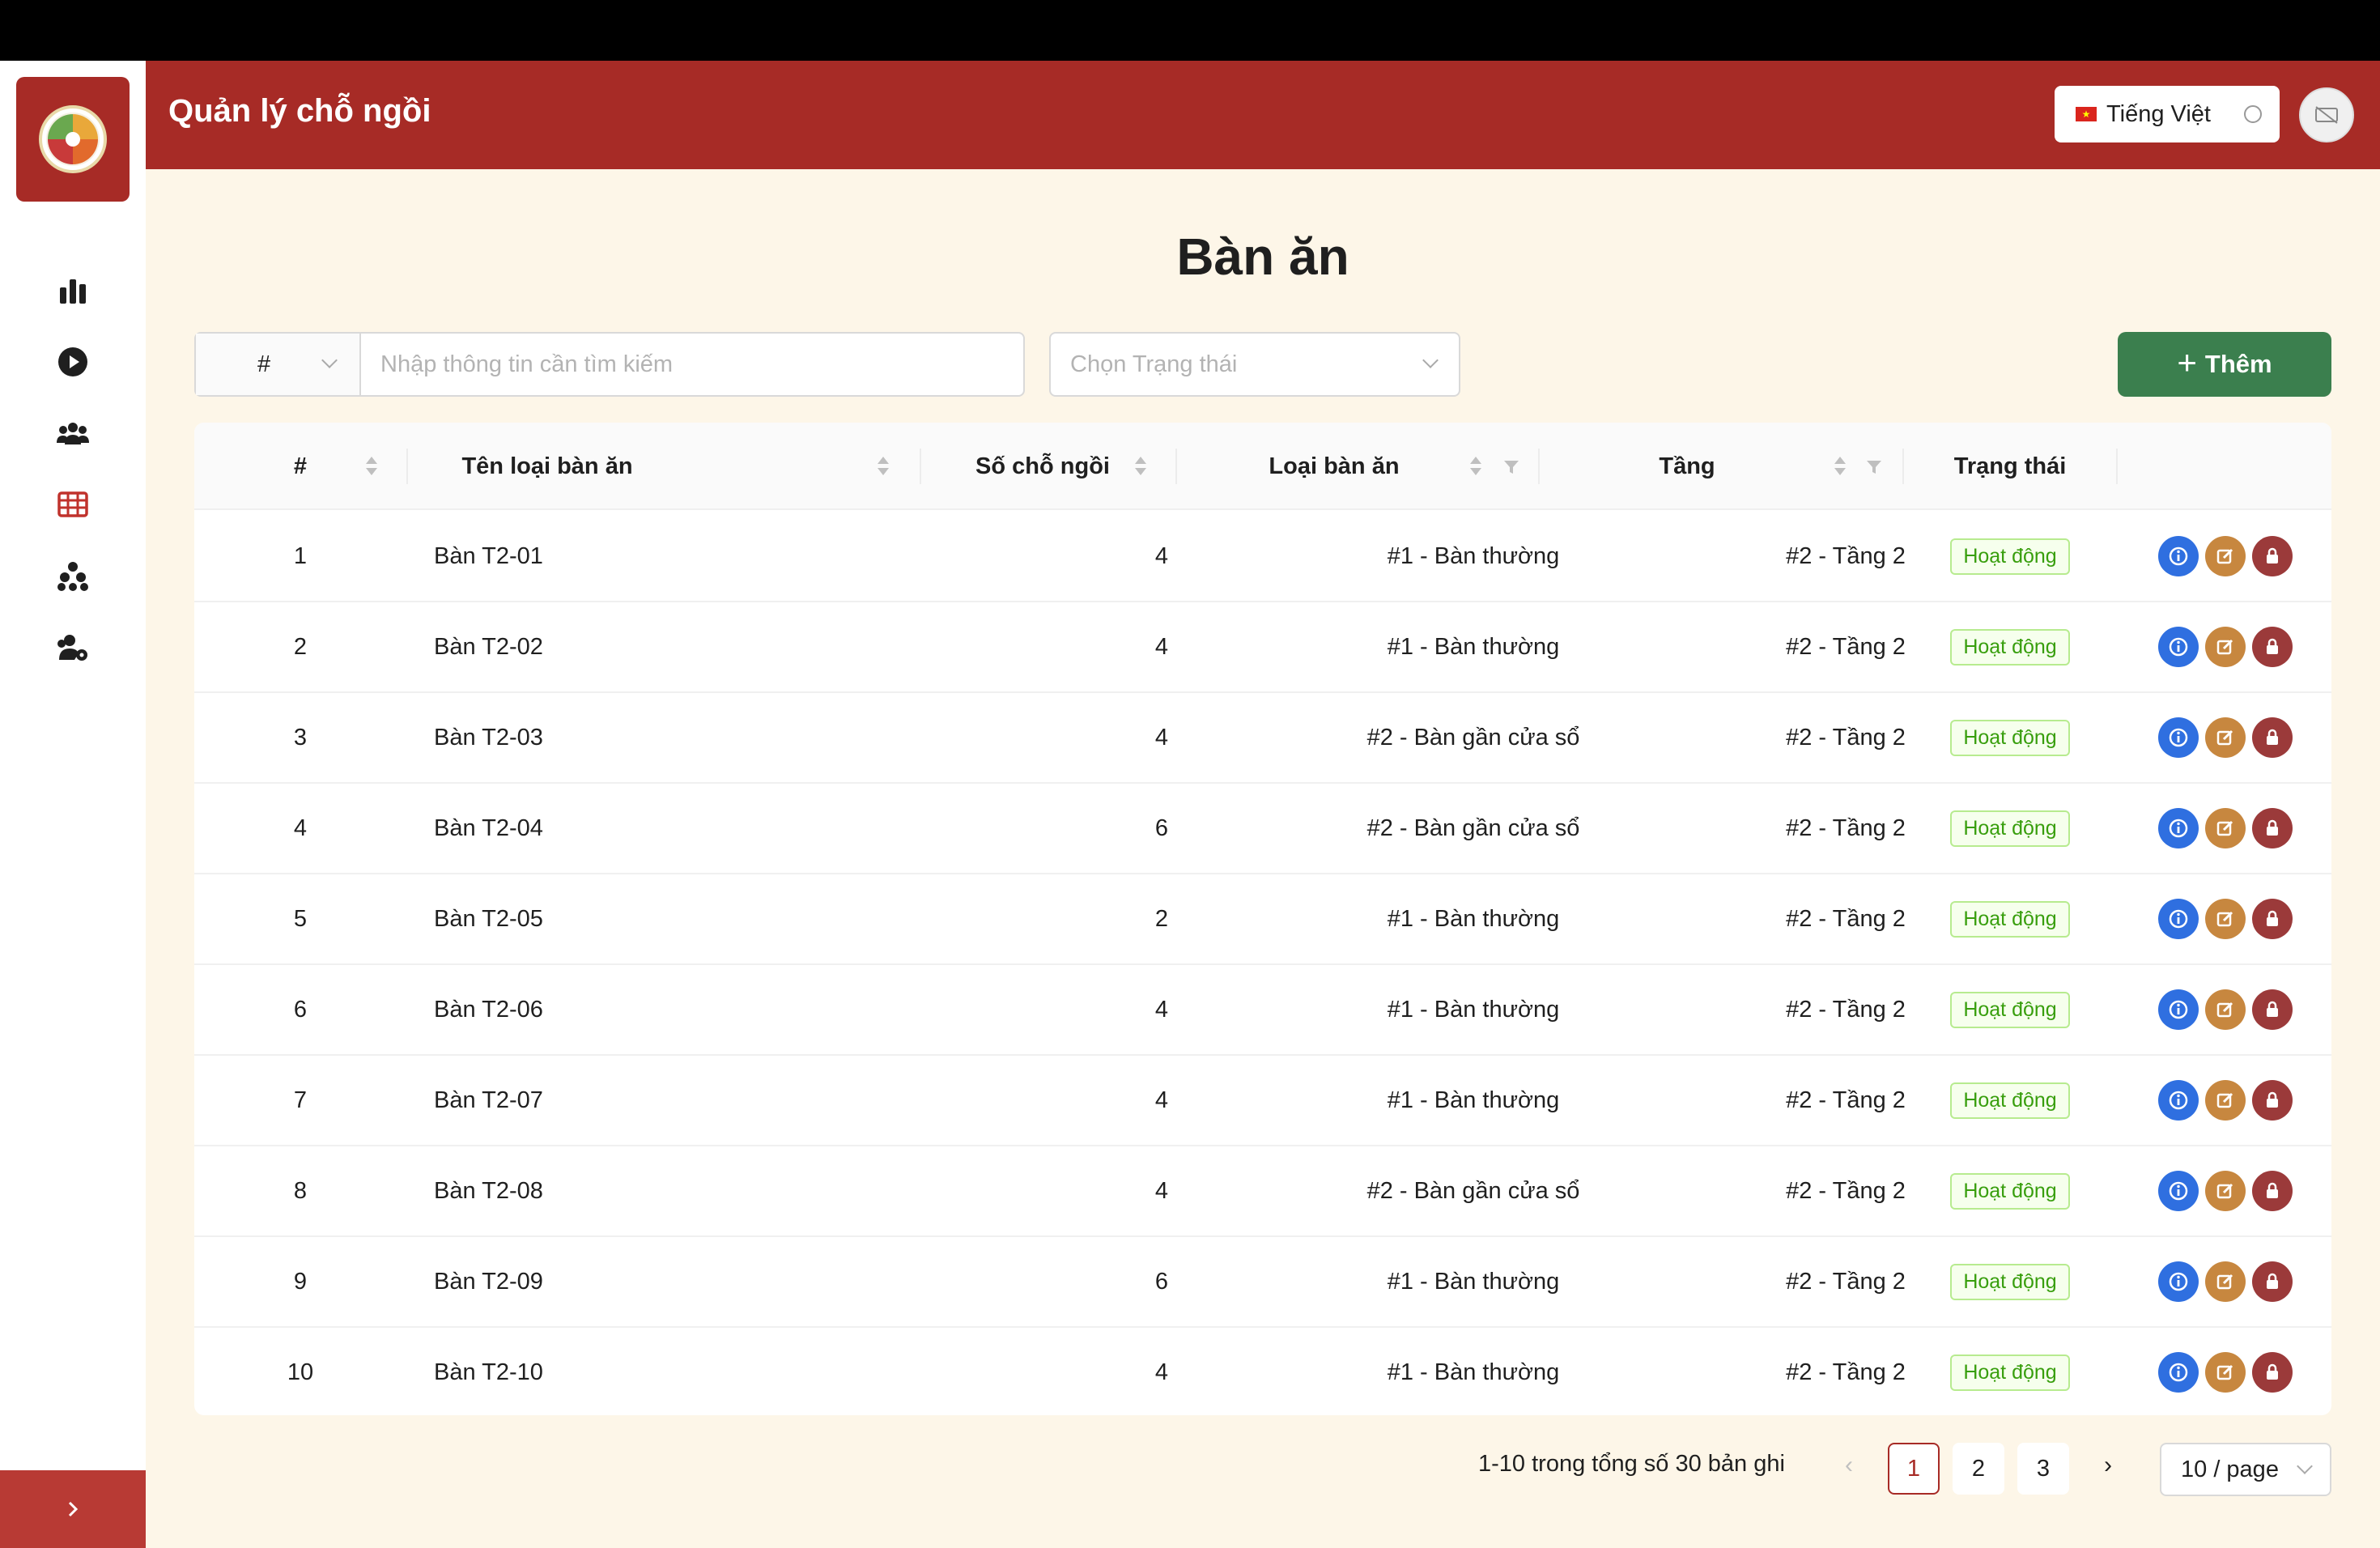 The height and width of the screenshot is (1548, 2380). I want to click on search-field-select: #, so click(278, 364).